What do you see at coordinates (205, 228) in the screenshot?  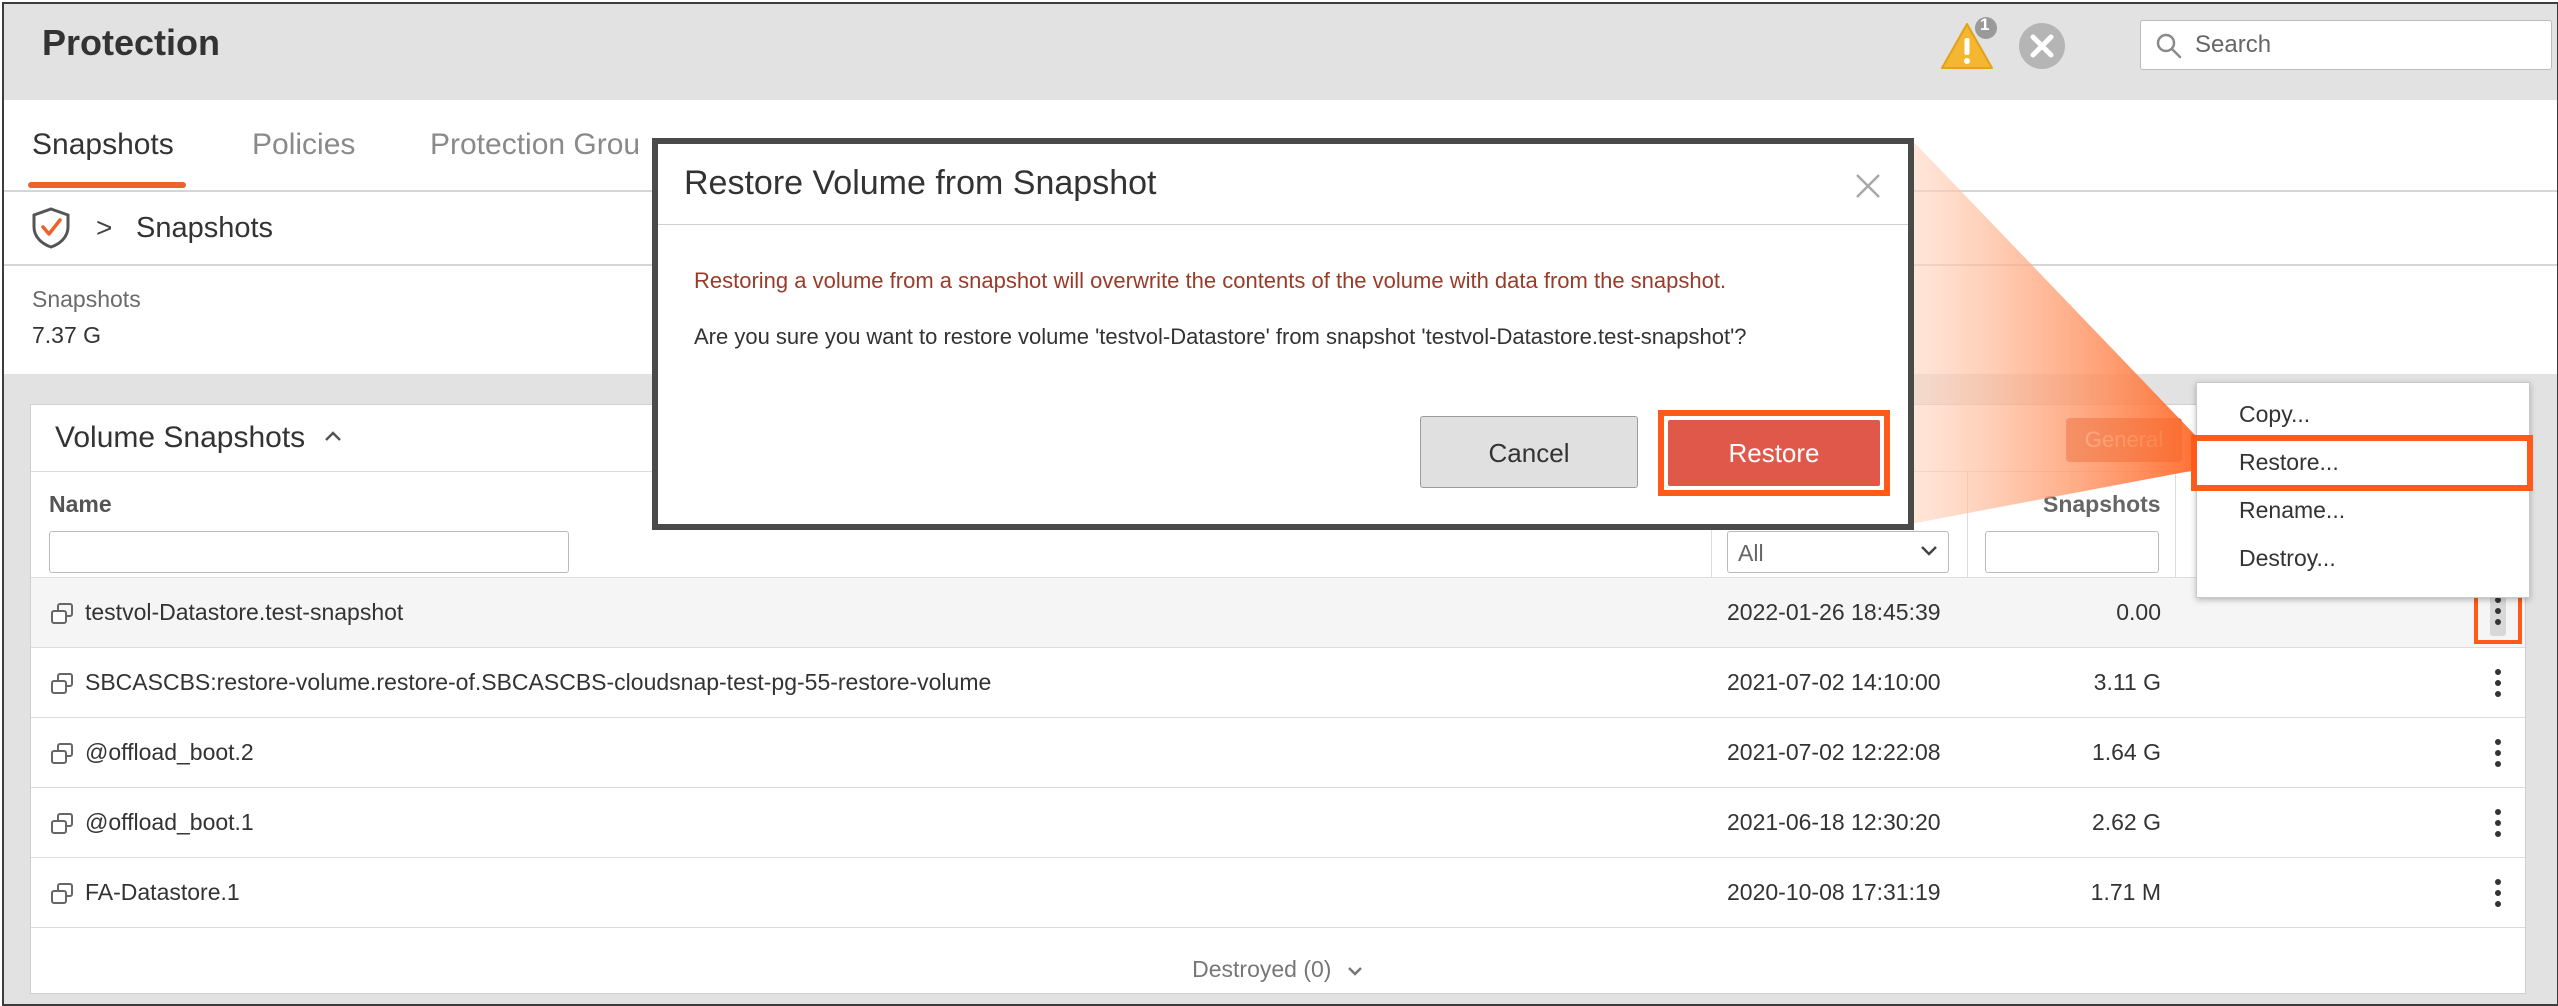 I see `breadcrumb-current: Snapshots` at bounding box center [205, 228].